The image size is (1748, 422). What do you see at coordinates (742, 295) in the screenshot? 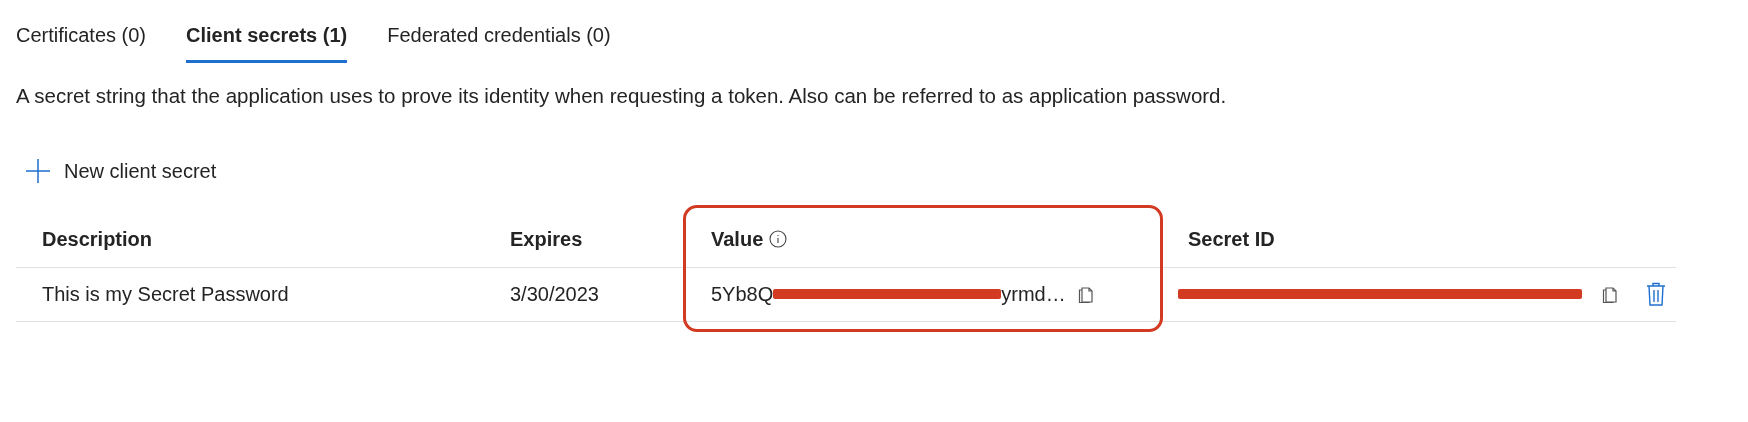
I see `value-text: 5Yb8Q` at bounding box center [742, 295].